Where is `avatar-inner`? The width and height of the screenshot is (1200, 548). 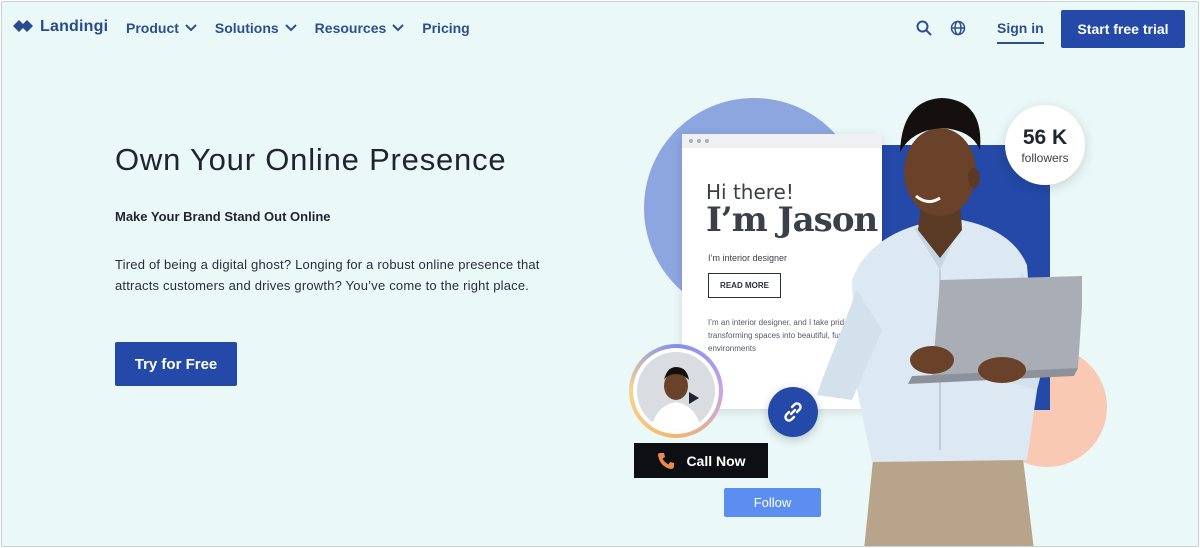 avatar-inner is located at coordinates (676, 391).